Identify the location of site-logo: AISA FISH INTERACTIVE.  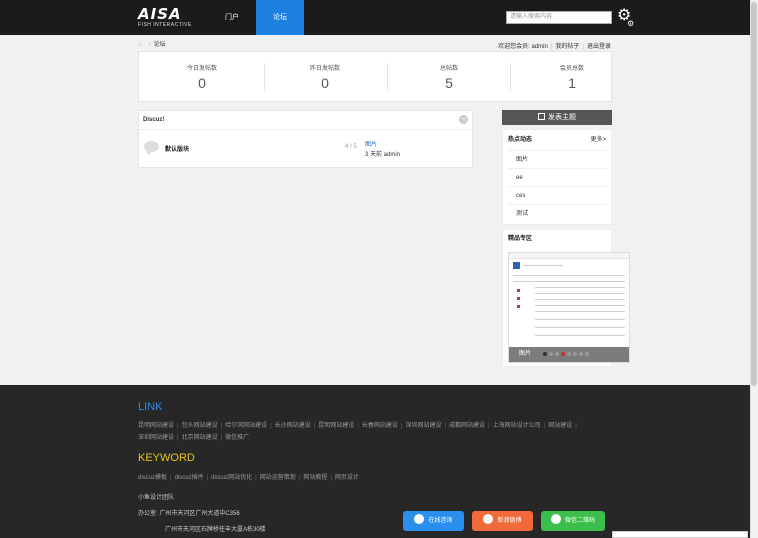
(165, 18).